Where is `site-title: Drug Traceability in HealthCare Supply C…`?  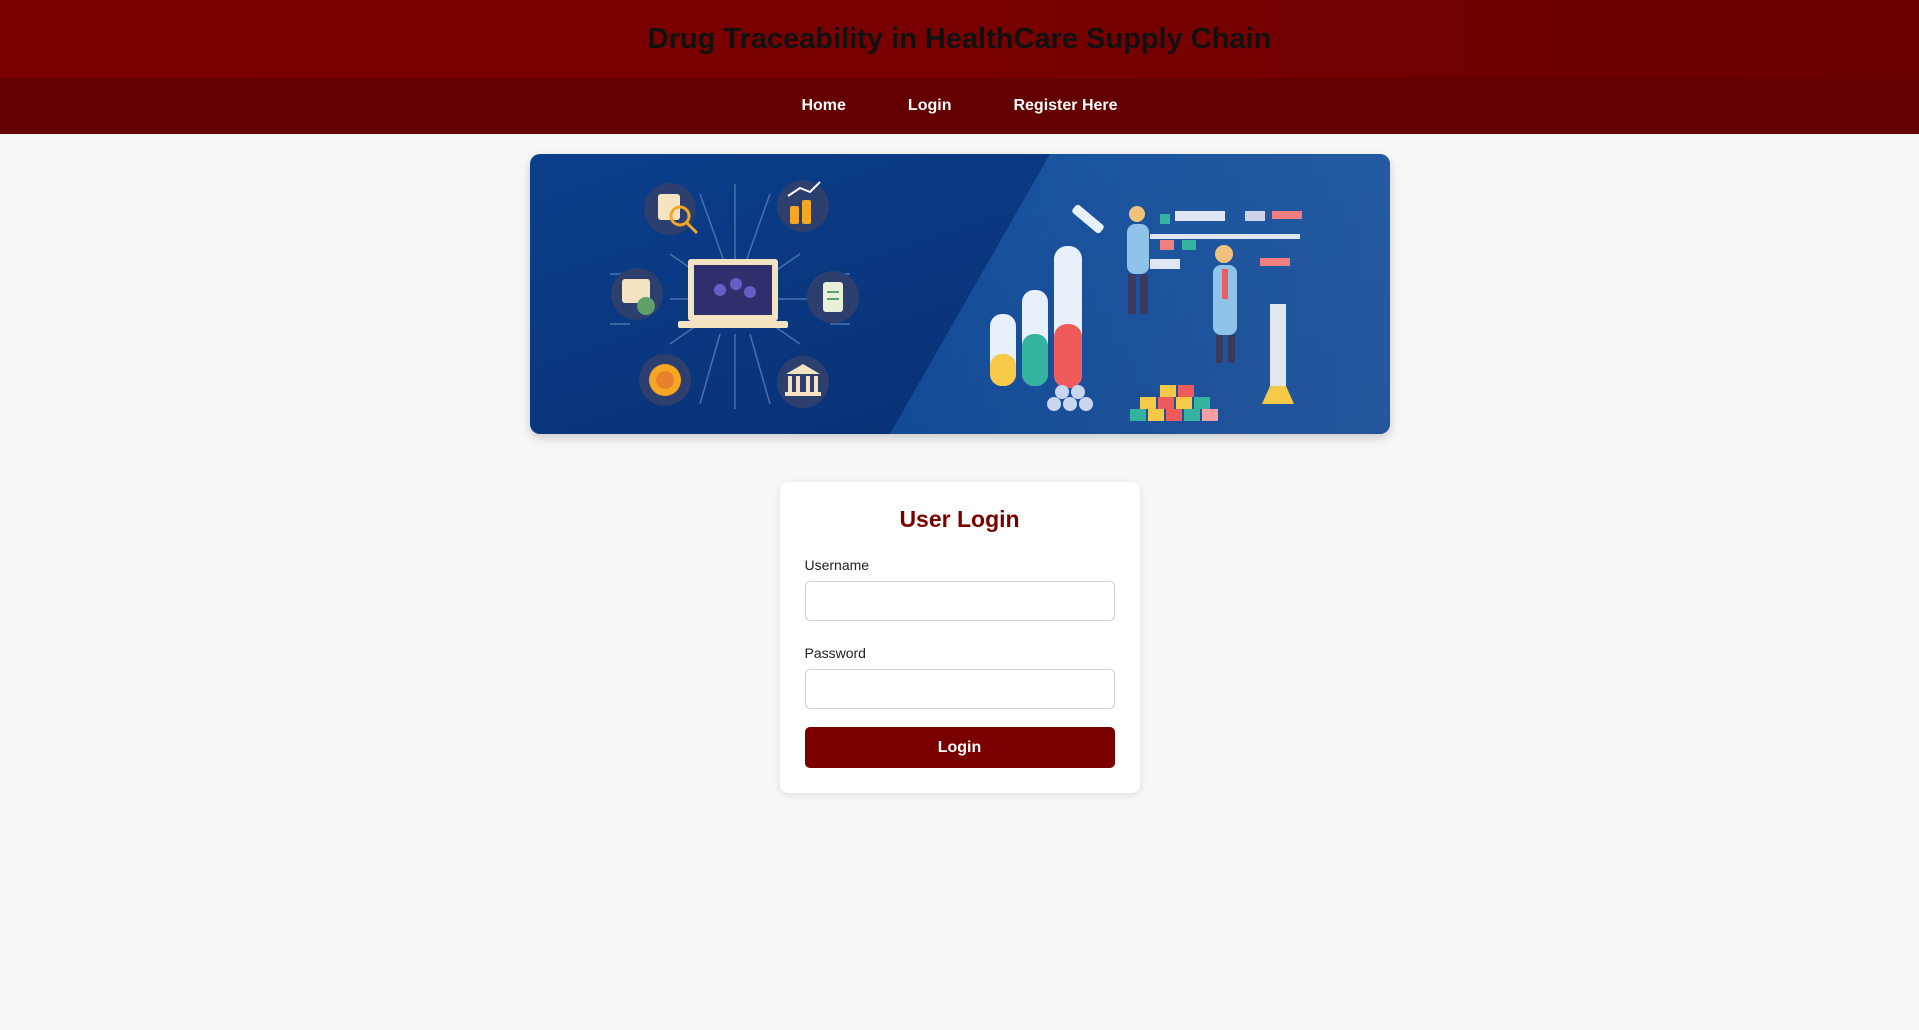 site-title: Drug Traceability in HealthCare Supply C… is located at coordinates (959, 38).